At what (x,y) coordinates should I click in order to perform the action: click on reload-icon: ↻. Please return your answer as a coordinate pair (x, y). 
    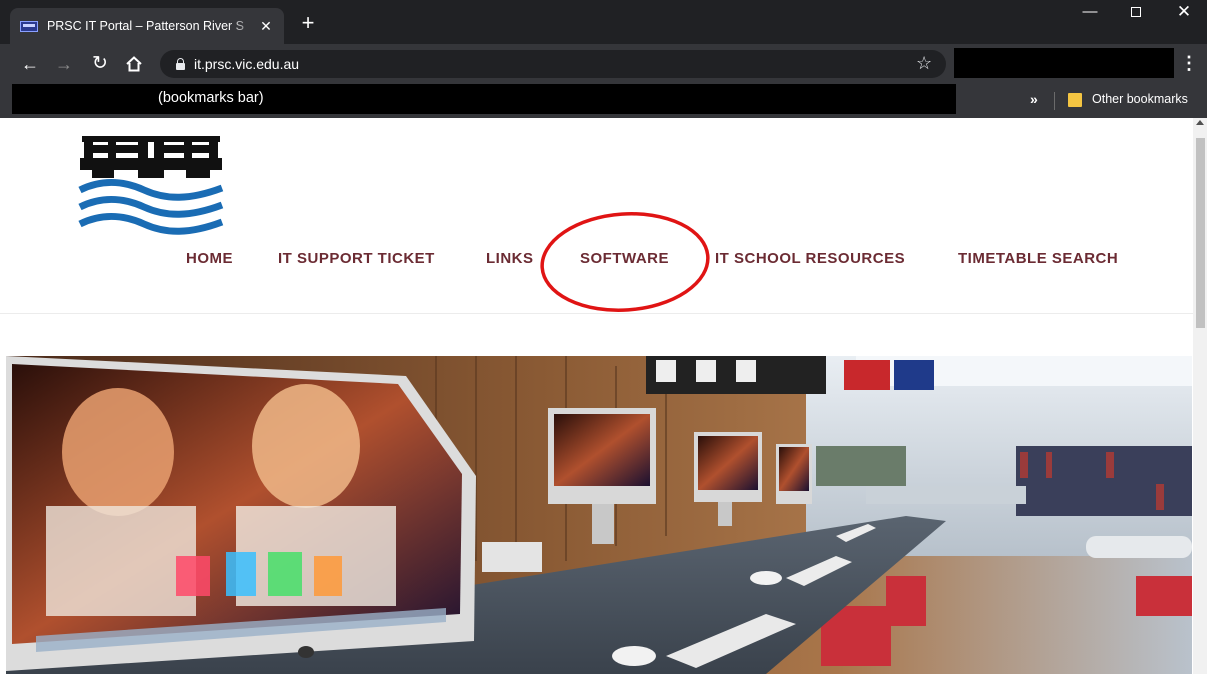
    Looking at the image, I should click on (100, 64).